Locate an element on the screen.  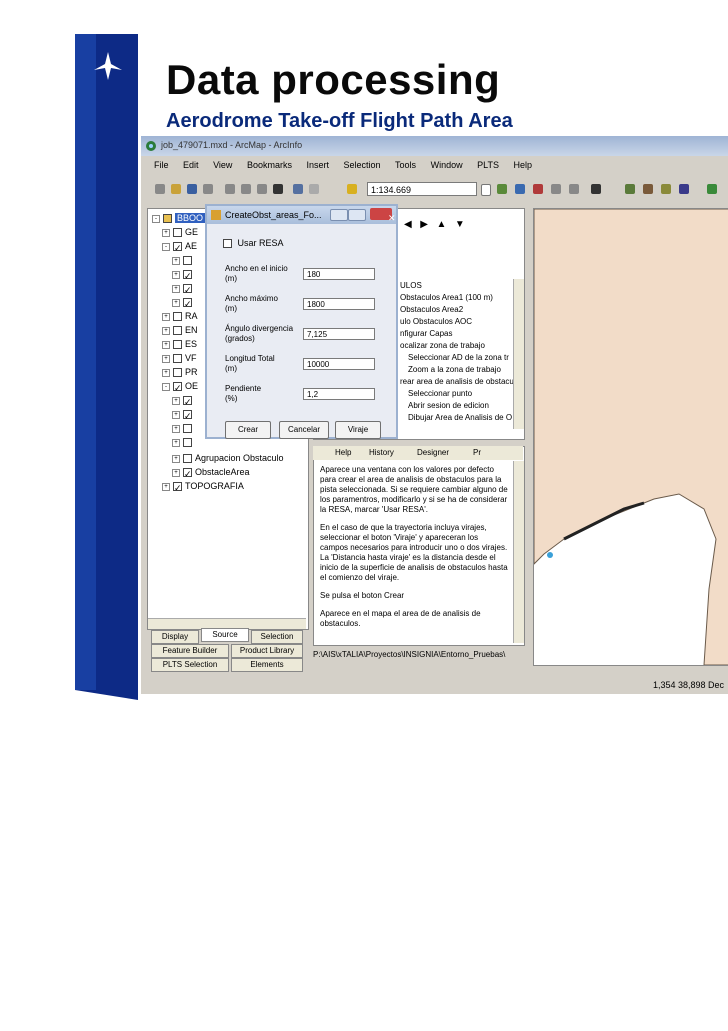
paste-icon is located at coordinates (262, 189).